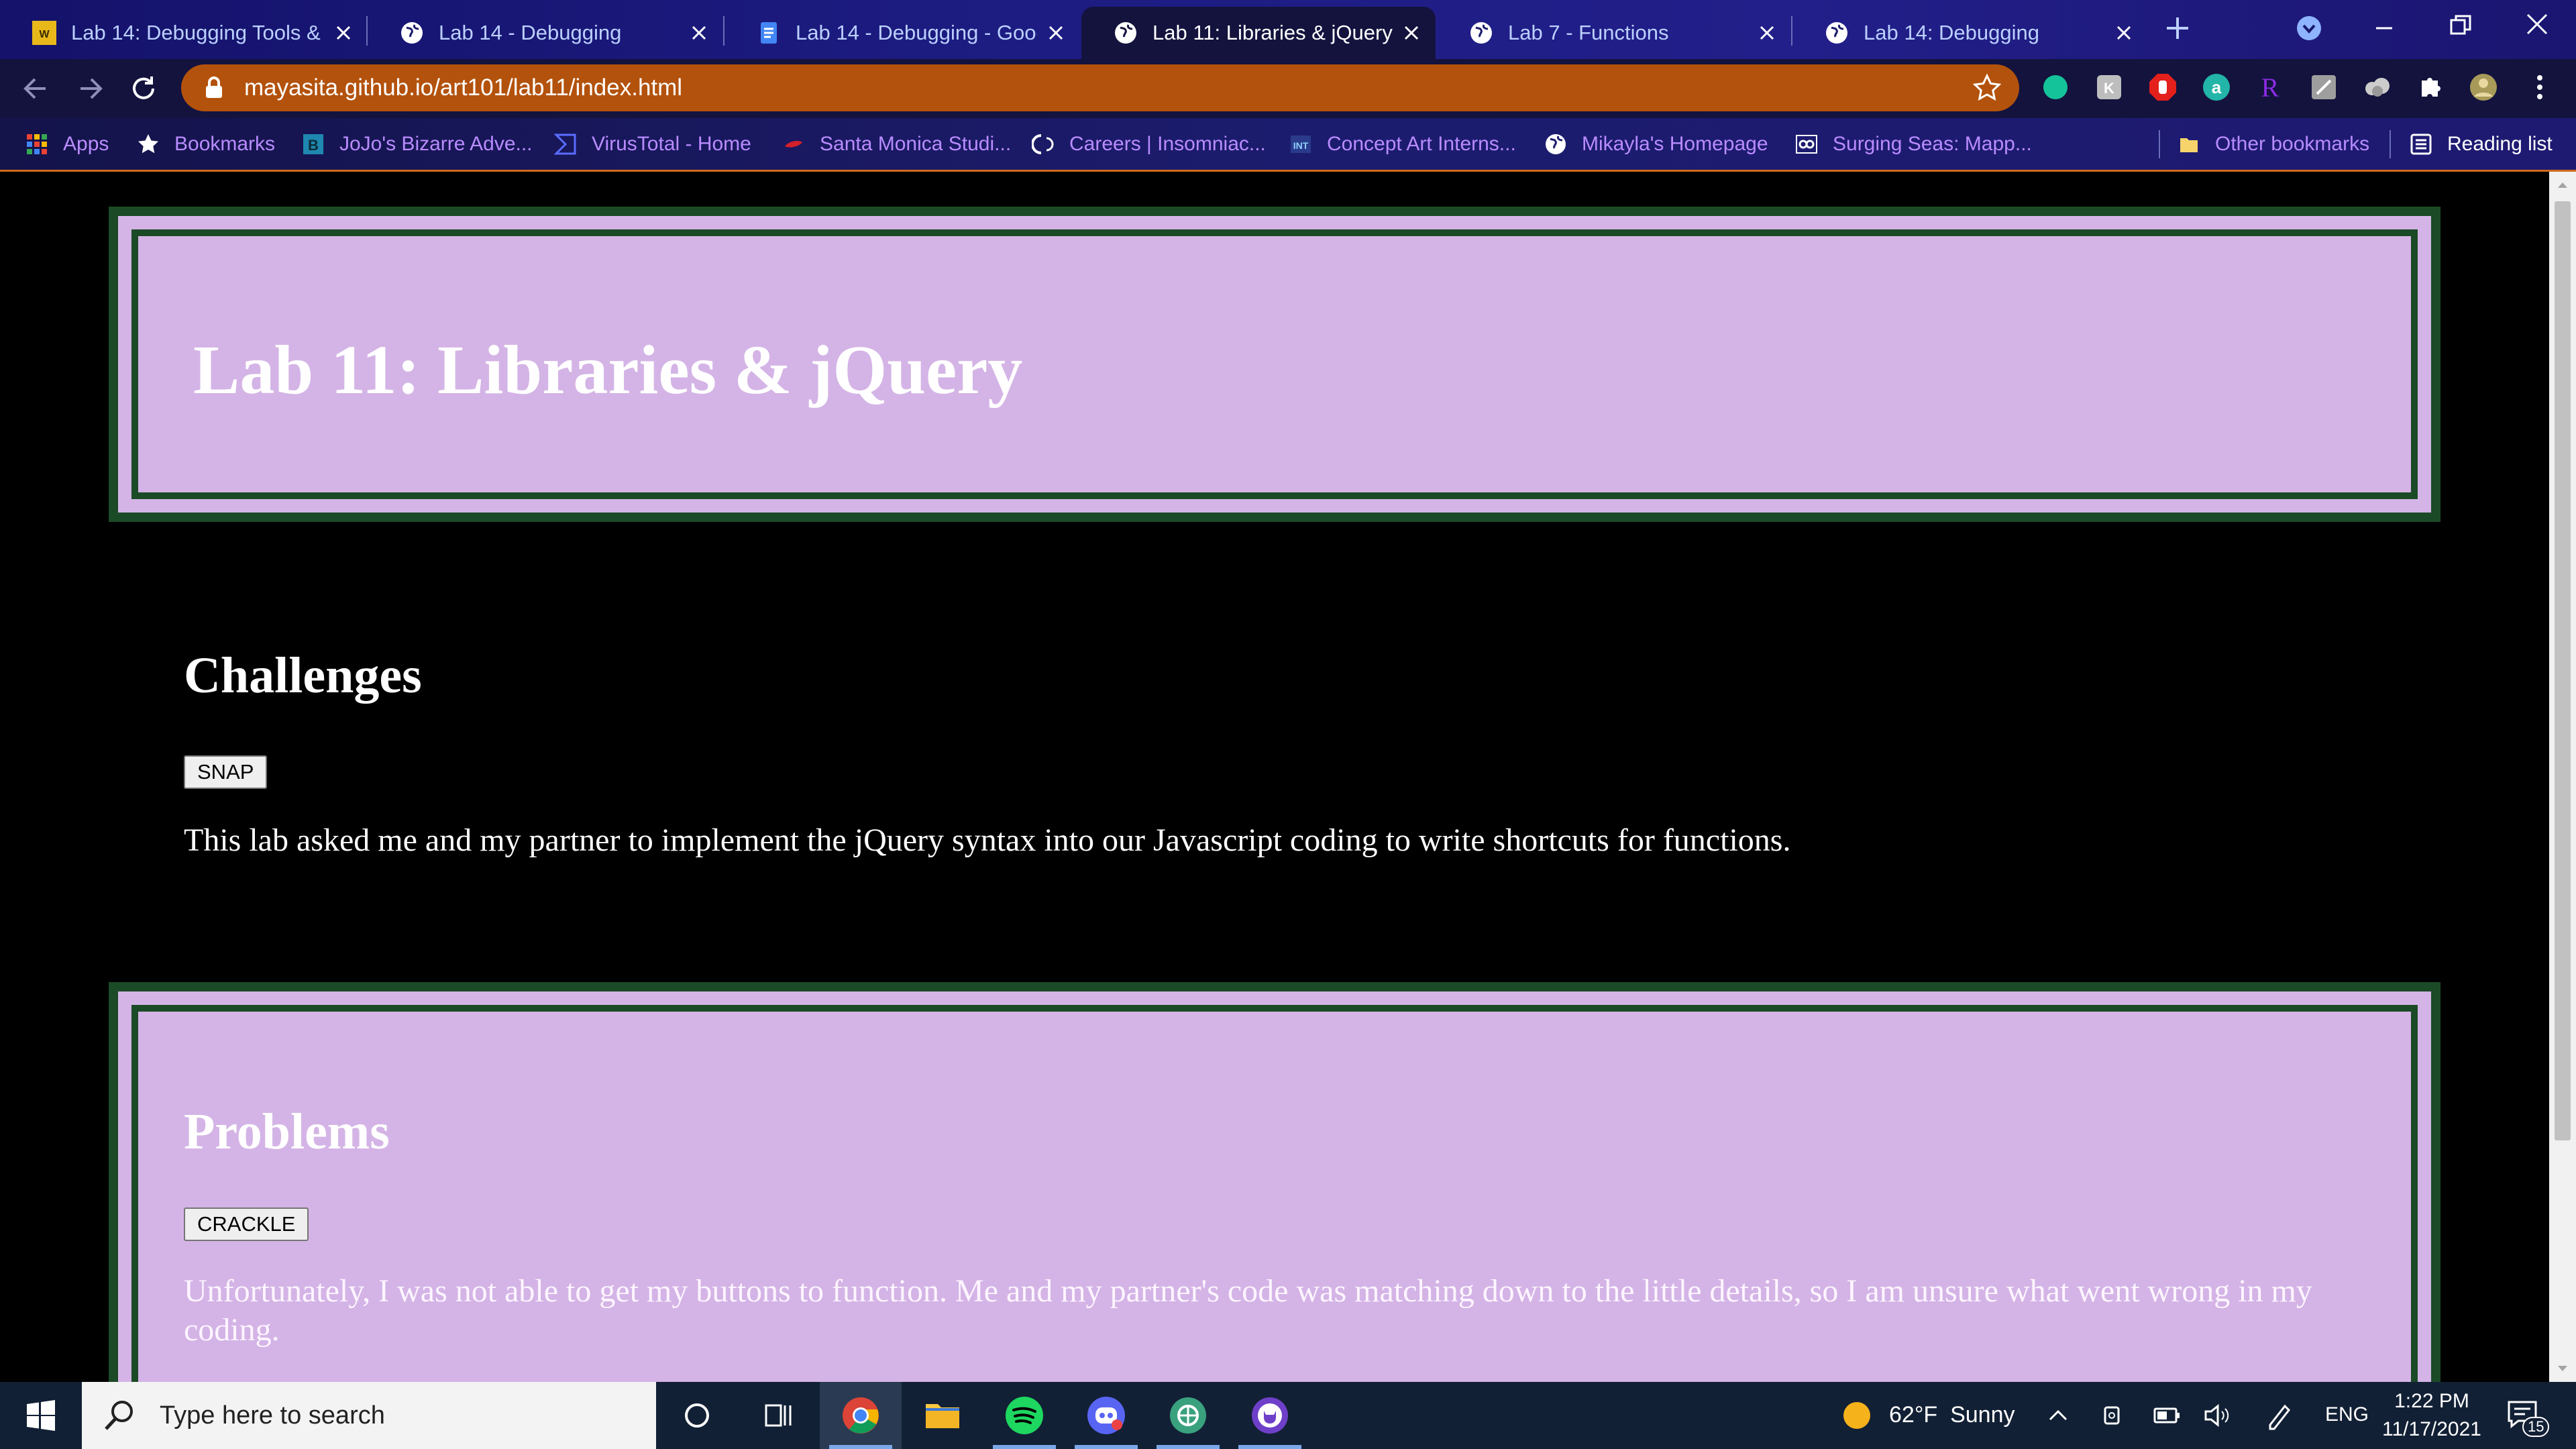 The width and height of the screenshot is (2576, 1449). I want to click on page-title: Lab 11: Libraries & jQuery, so click(608, 370).